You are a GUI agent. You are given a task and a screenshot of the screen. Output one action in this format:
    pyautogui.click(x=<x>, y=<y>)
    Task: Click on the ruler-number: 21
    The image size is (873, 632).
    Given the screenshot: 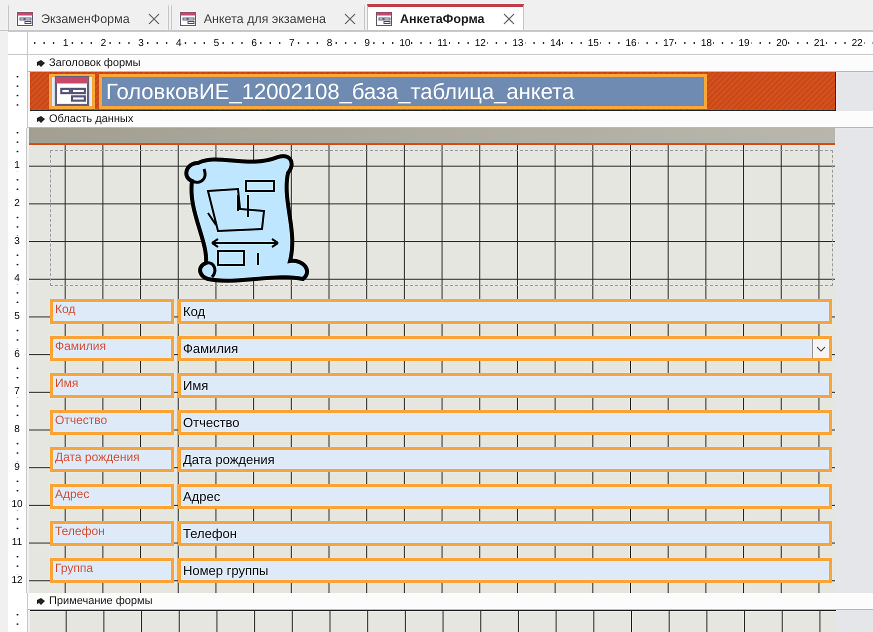 What is the action you would take?
    pyautogui.click(x=819, y=43)
    